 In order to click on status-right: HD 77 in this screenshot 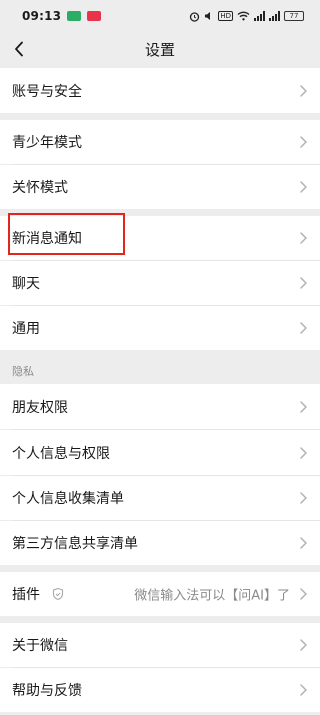, I will do `click(246, 16)`.